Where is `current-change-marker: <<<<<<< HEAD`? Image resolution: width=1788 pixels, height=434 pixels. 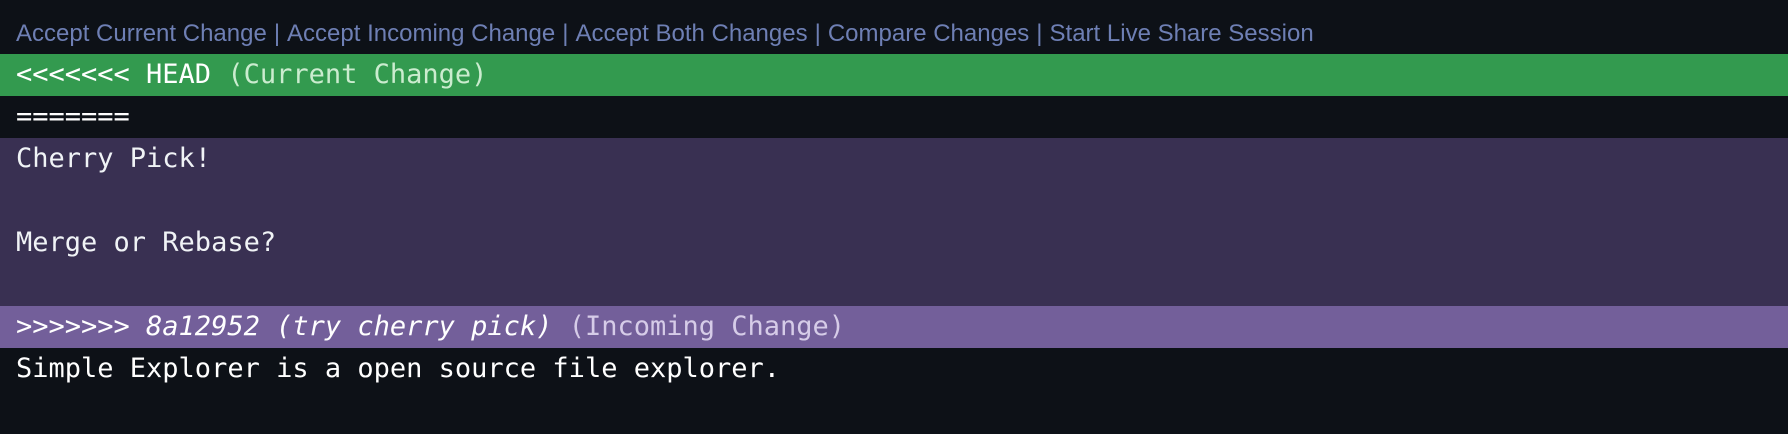 current-change-marker: <<<<<<< HEAD is located at coordinates (114, 74).